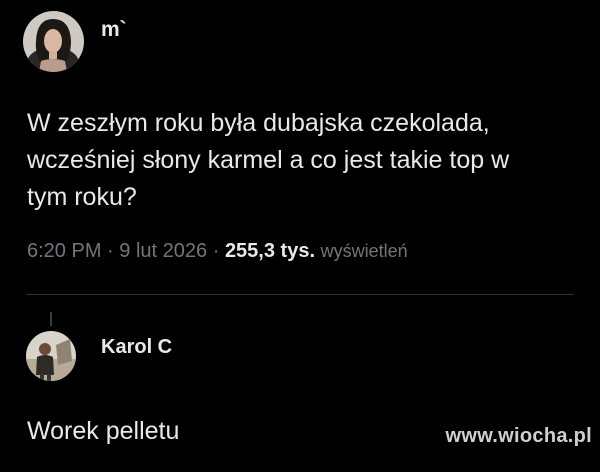  What do you see at coordinates (64, 251) in the screenshot?
I see `tweet-time: 6:20 PM` at bounding box center [64, 251].